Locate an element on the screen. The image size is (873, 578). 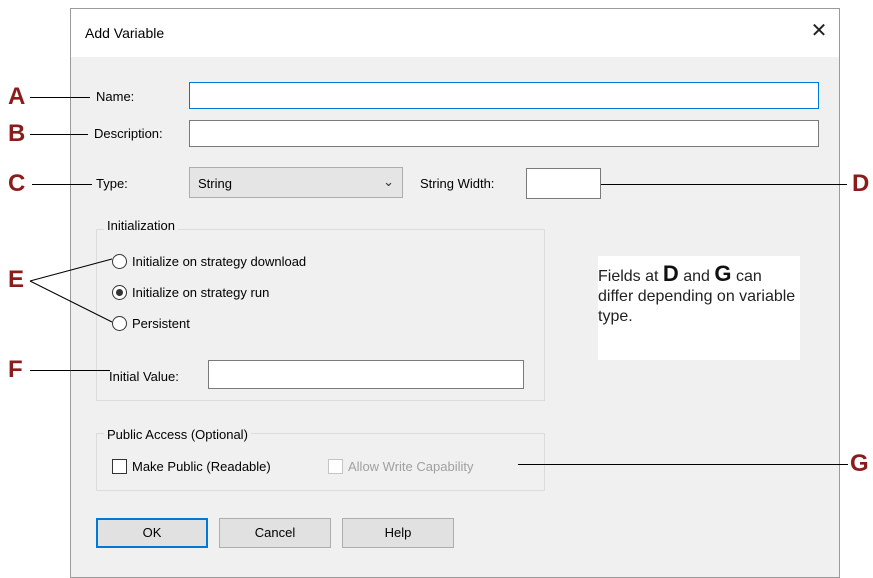
leader-line-a is located at coordinates (60, 97).